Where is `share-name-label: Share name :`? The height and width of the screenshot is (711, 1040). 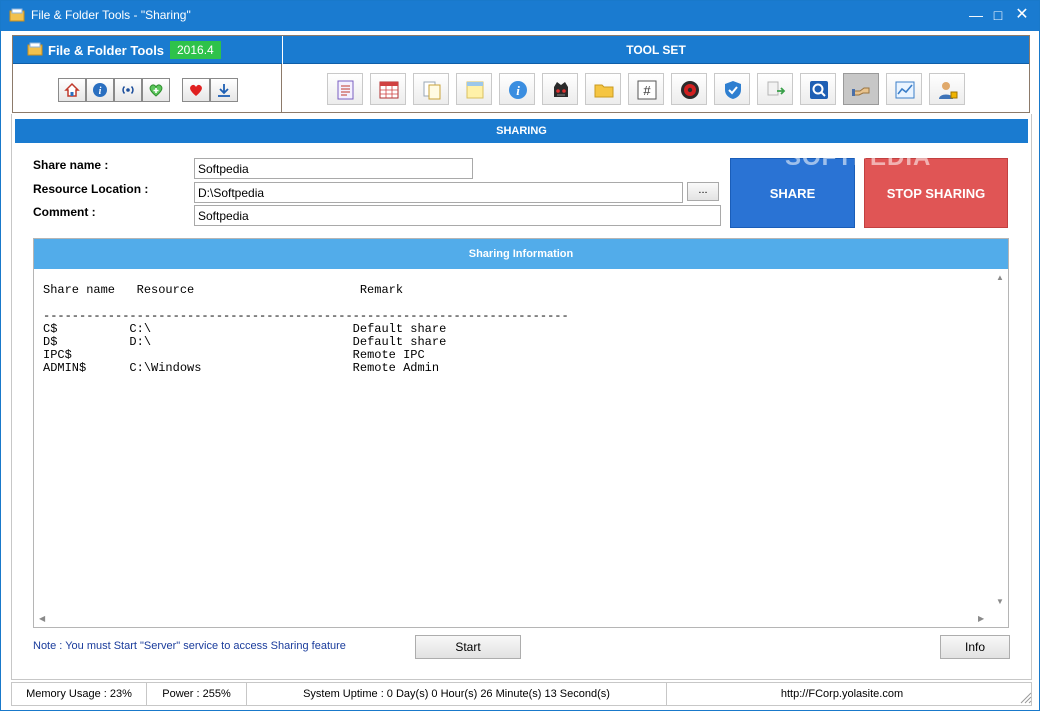 share-name-label: Share name : is located at coordinates (71, 165).